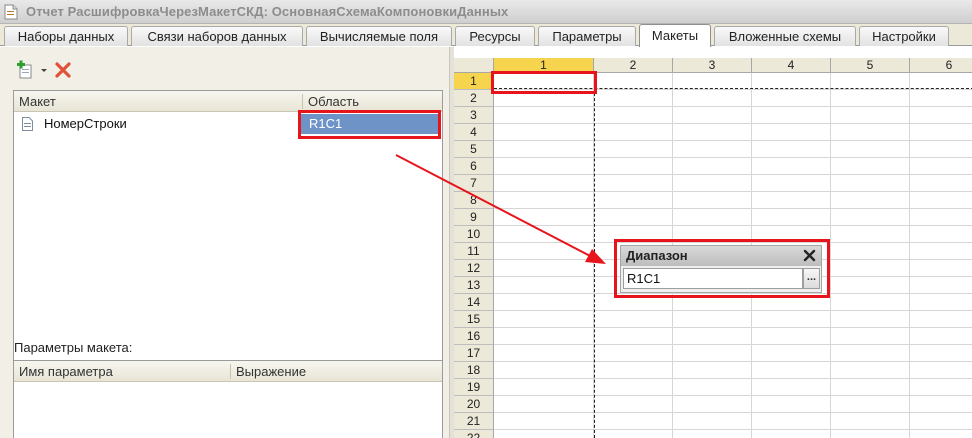 This screenshot has width=972, height=438. I want to click on column-header-3: 3, so click(712, 65).